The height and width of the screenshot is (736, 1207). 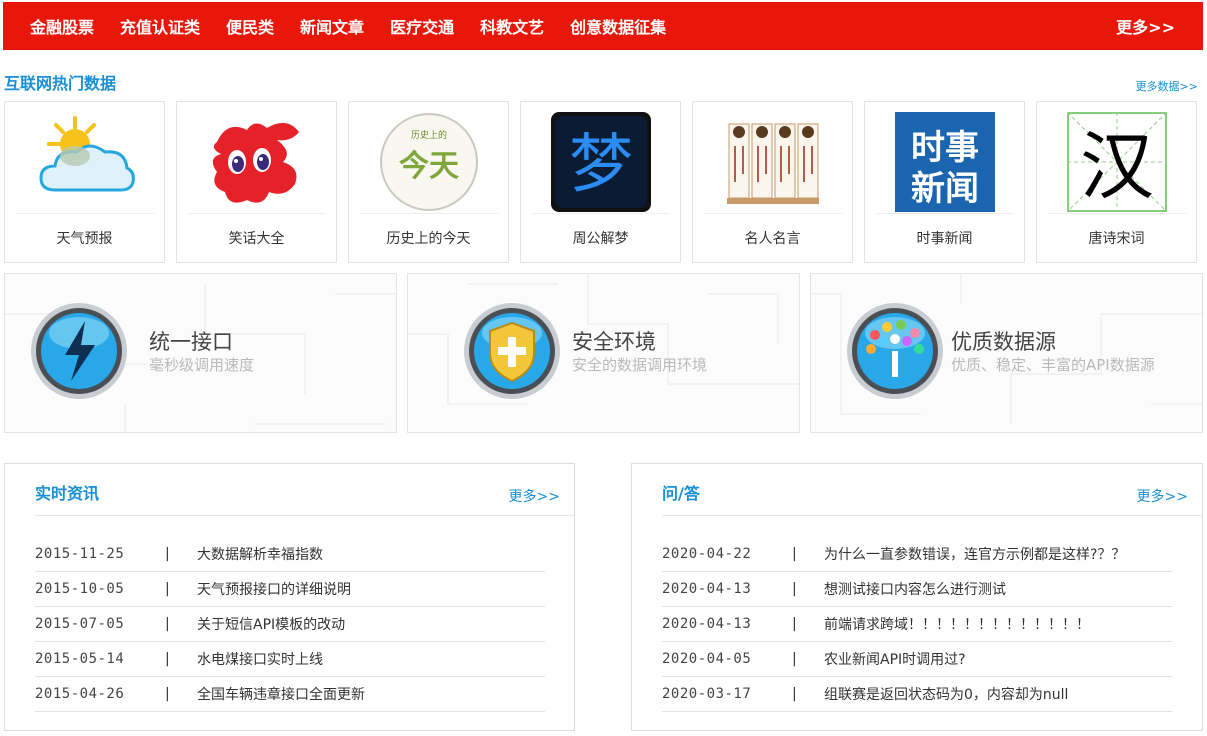 What do you see at coordinates (895, 659) in the screenshot?
I see `row-title: 农业新闻API时调用过?` at bounding box center [895, 659].